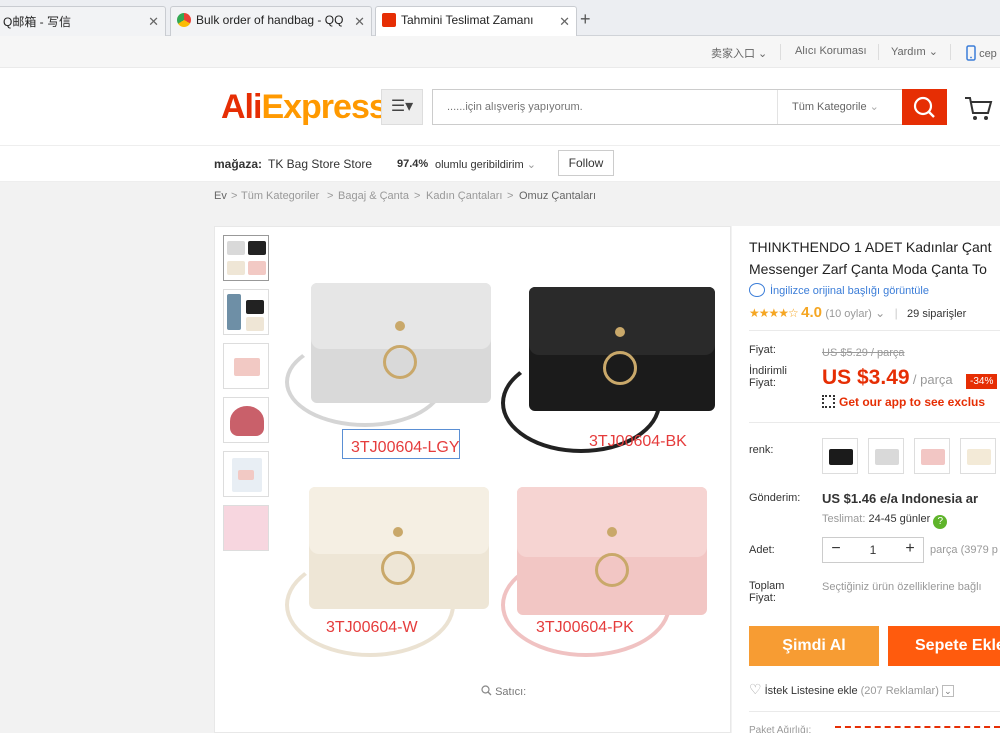  I want to click on search-input, so click(603, 107).